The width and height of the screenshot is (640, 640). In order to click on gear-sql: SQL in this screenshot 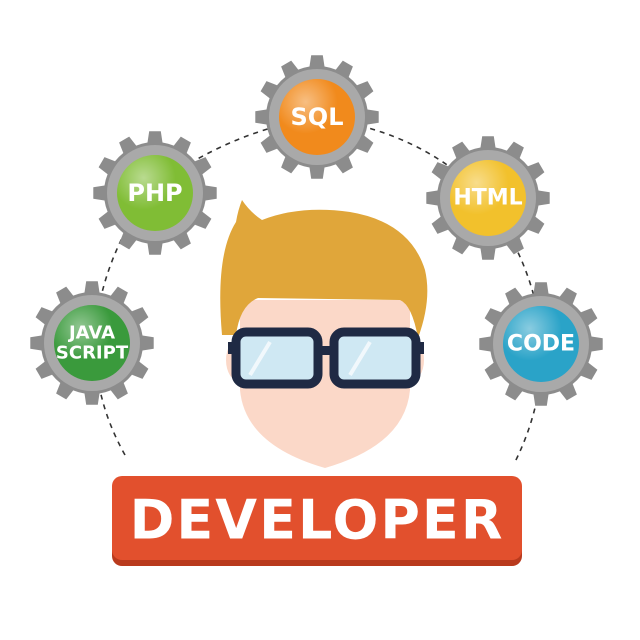, I will do `click(317, 117)`.